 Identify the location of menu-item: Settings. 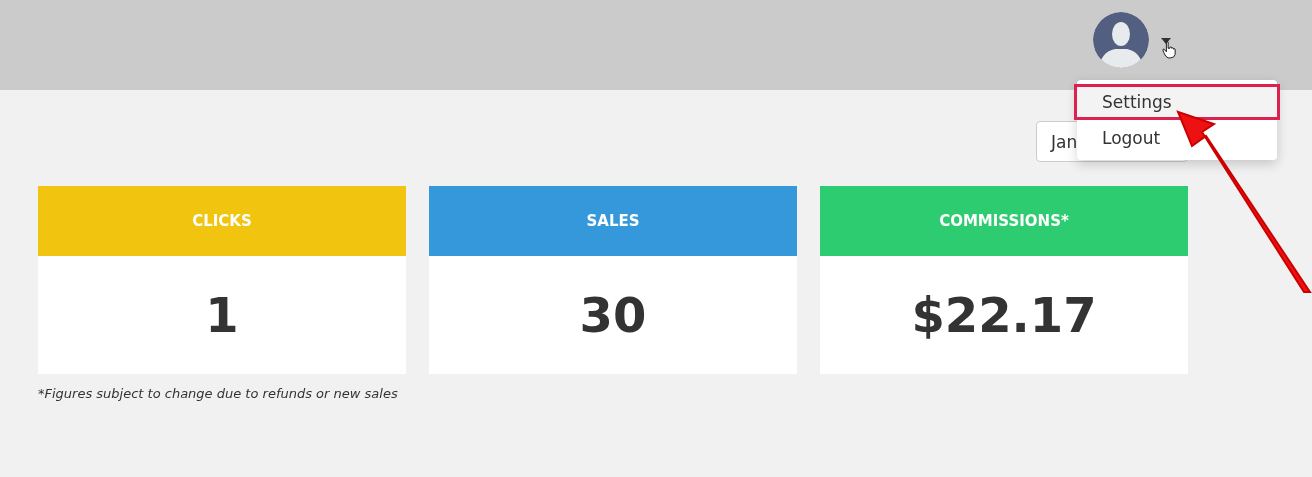
(1177, 102).